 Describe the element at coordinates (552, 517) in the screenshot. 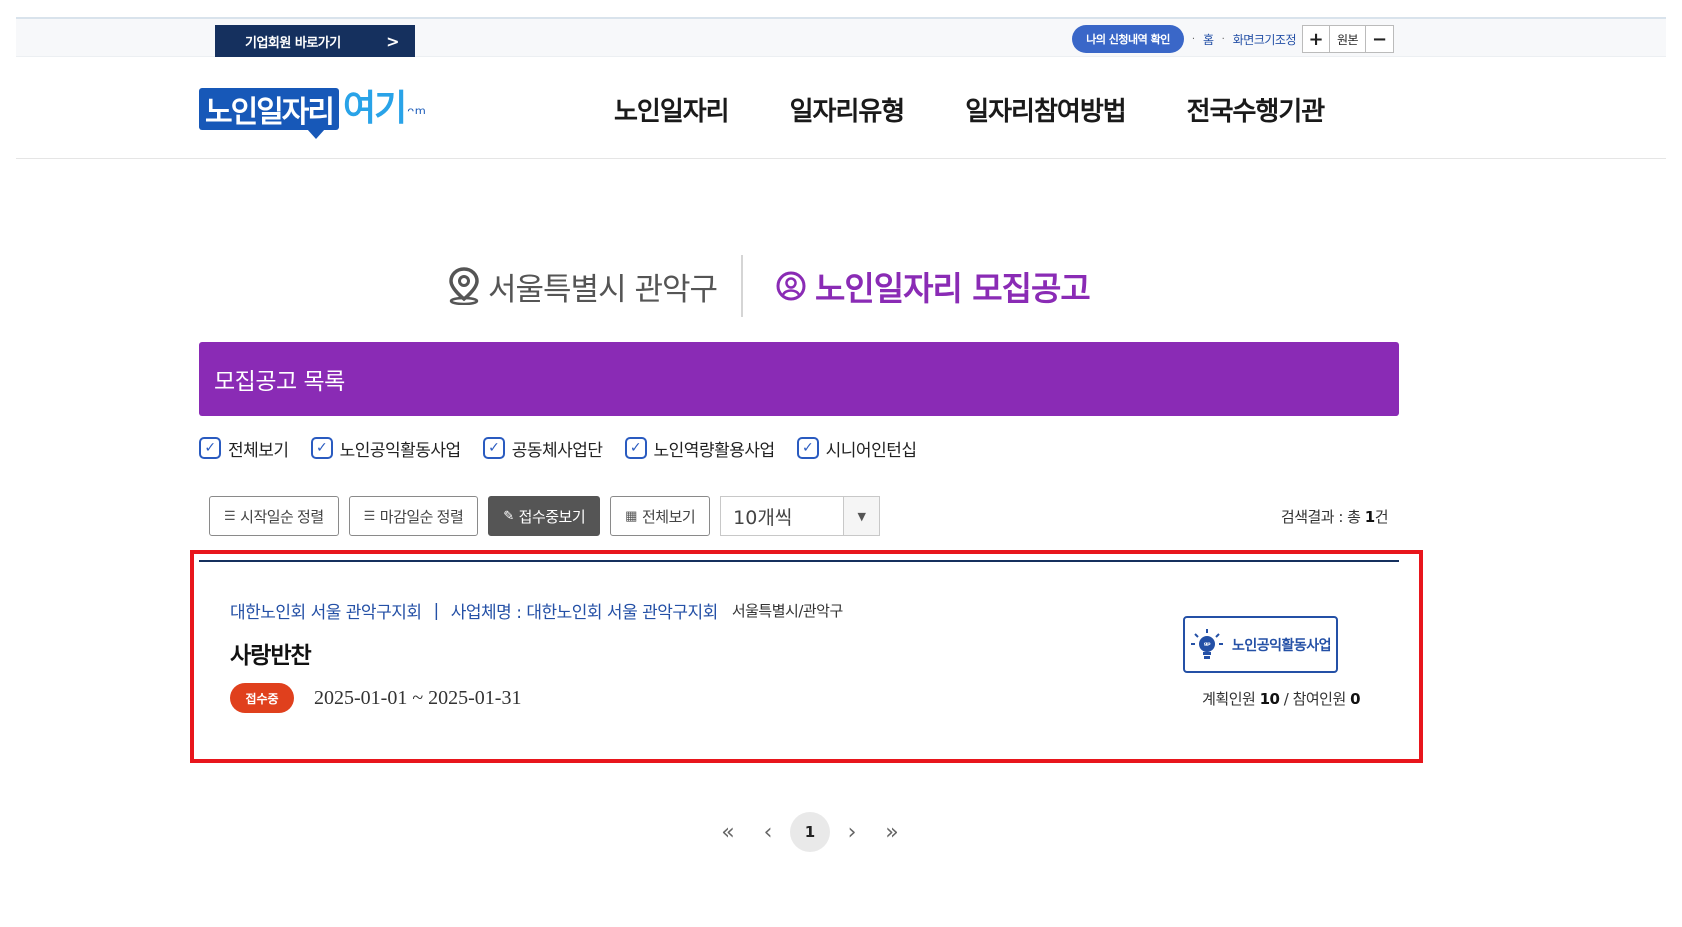

I see `view-open-label: 접수중보기` at that location.